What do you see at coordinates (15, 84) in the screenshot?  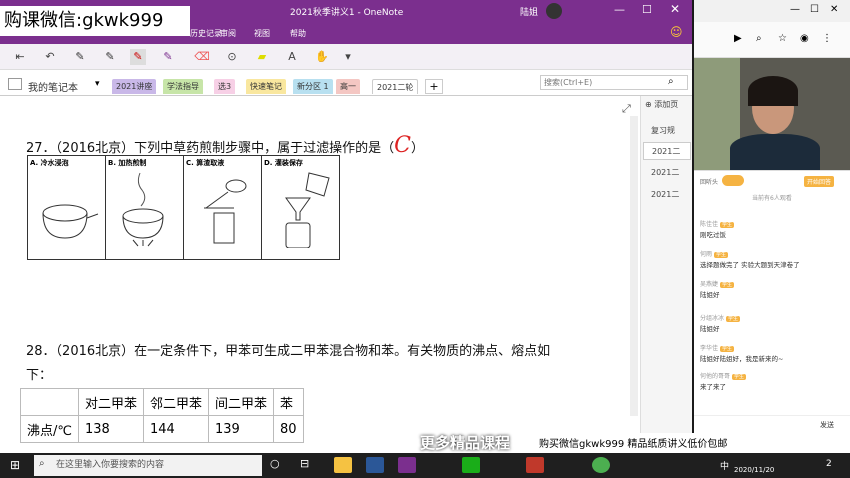 I see `notebook-icon` at bounding box center [15, 84].